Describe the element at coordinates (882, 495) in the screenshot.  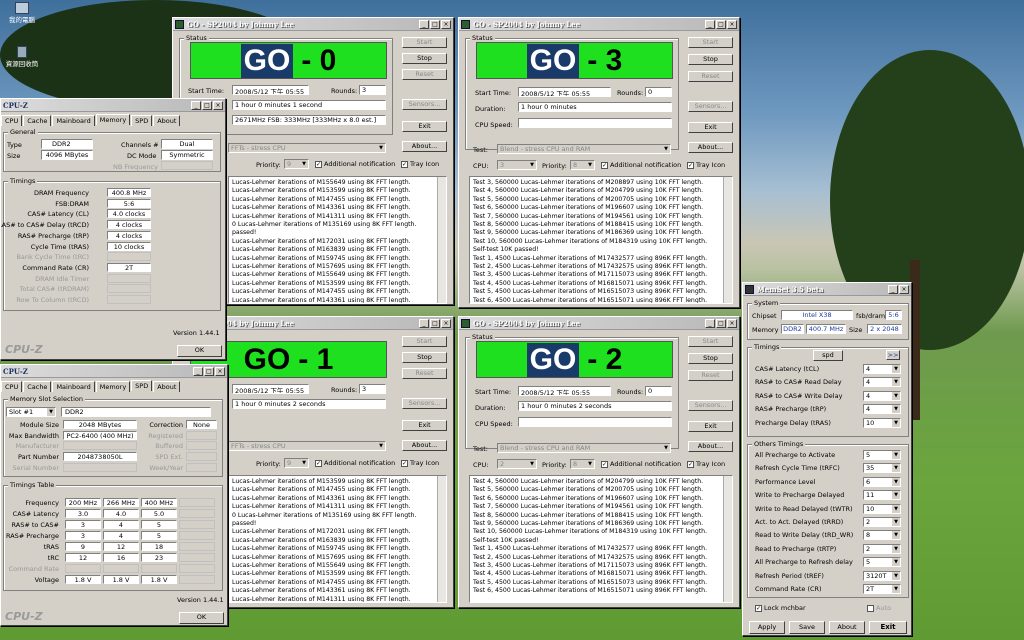
I see `timing-select: 11` at that location.